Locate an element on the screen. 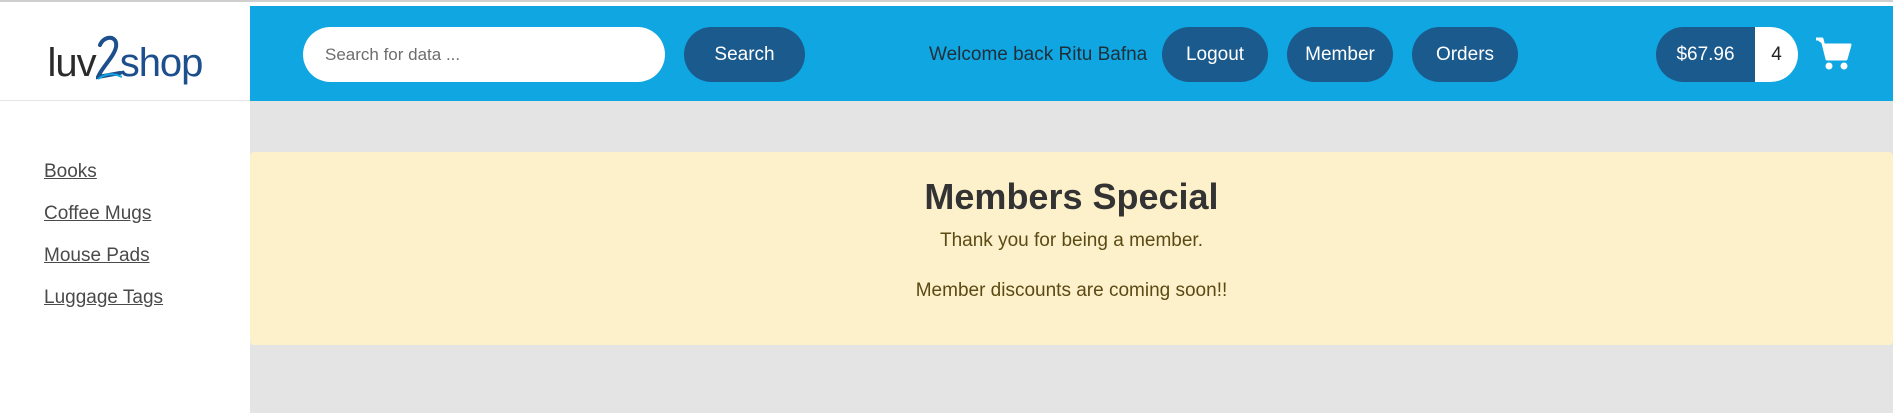 The width and height of the screenshot is (1893, 413). sidebar-item-coffee-mugs: Coffee Mugs is located at coordinates (147, 213).